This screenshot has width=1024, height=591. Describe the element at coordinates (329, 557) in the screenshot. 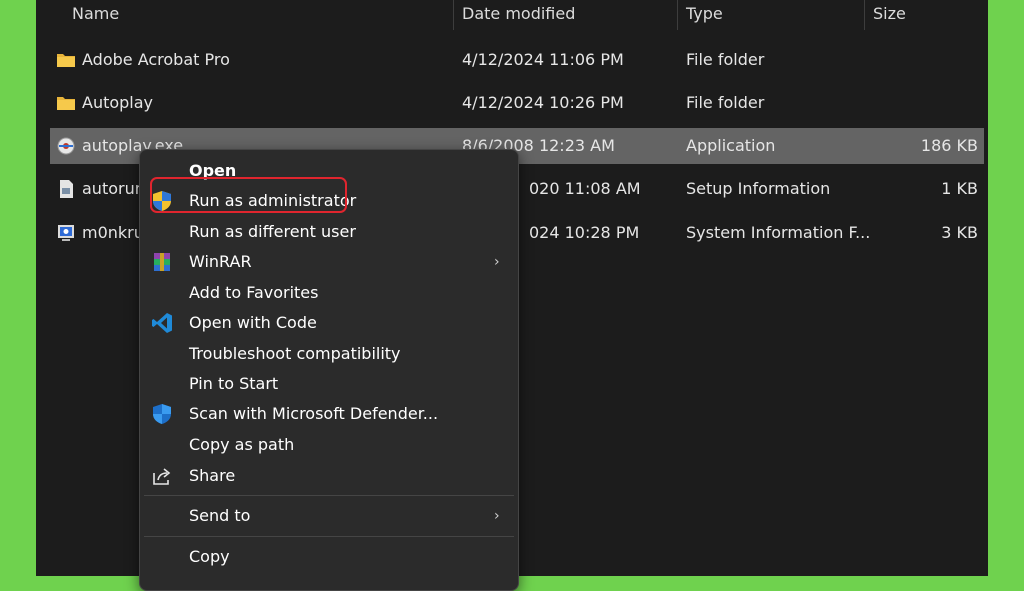

I see `menu-item-copy: Copy` at that location.